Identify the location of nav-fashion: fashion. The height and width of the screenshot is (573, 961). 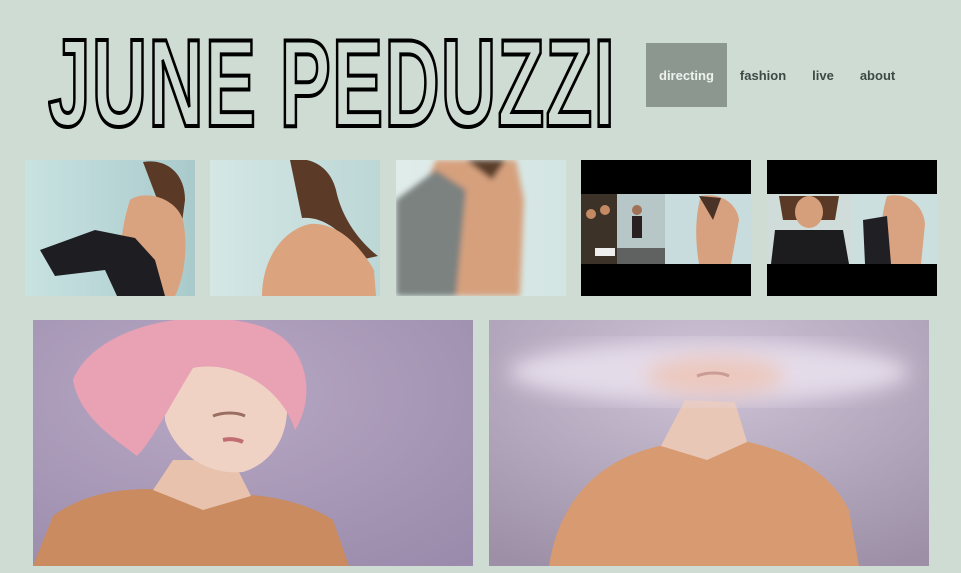
(763, 75).